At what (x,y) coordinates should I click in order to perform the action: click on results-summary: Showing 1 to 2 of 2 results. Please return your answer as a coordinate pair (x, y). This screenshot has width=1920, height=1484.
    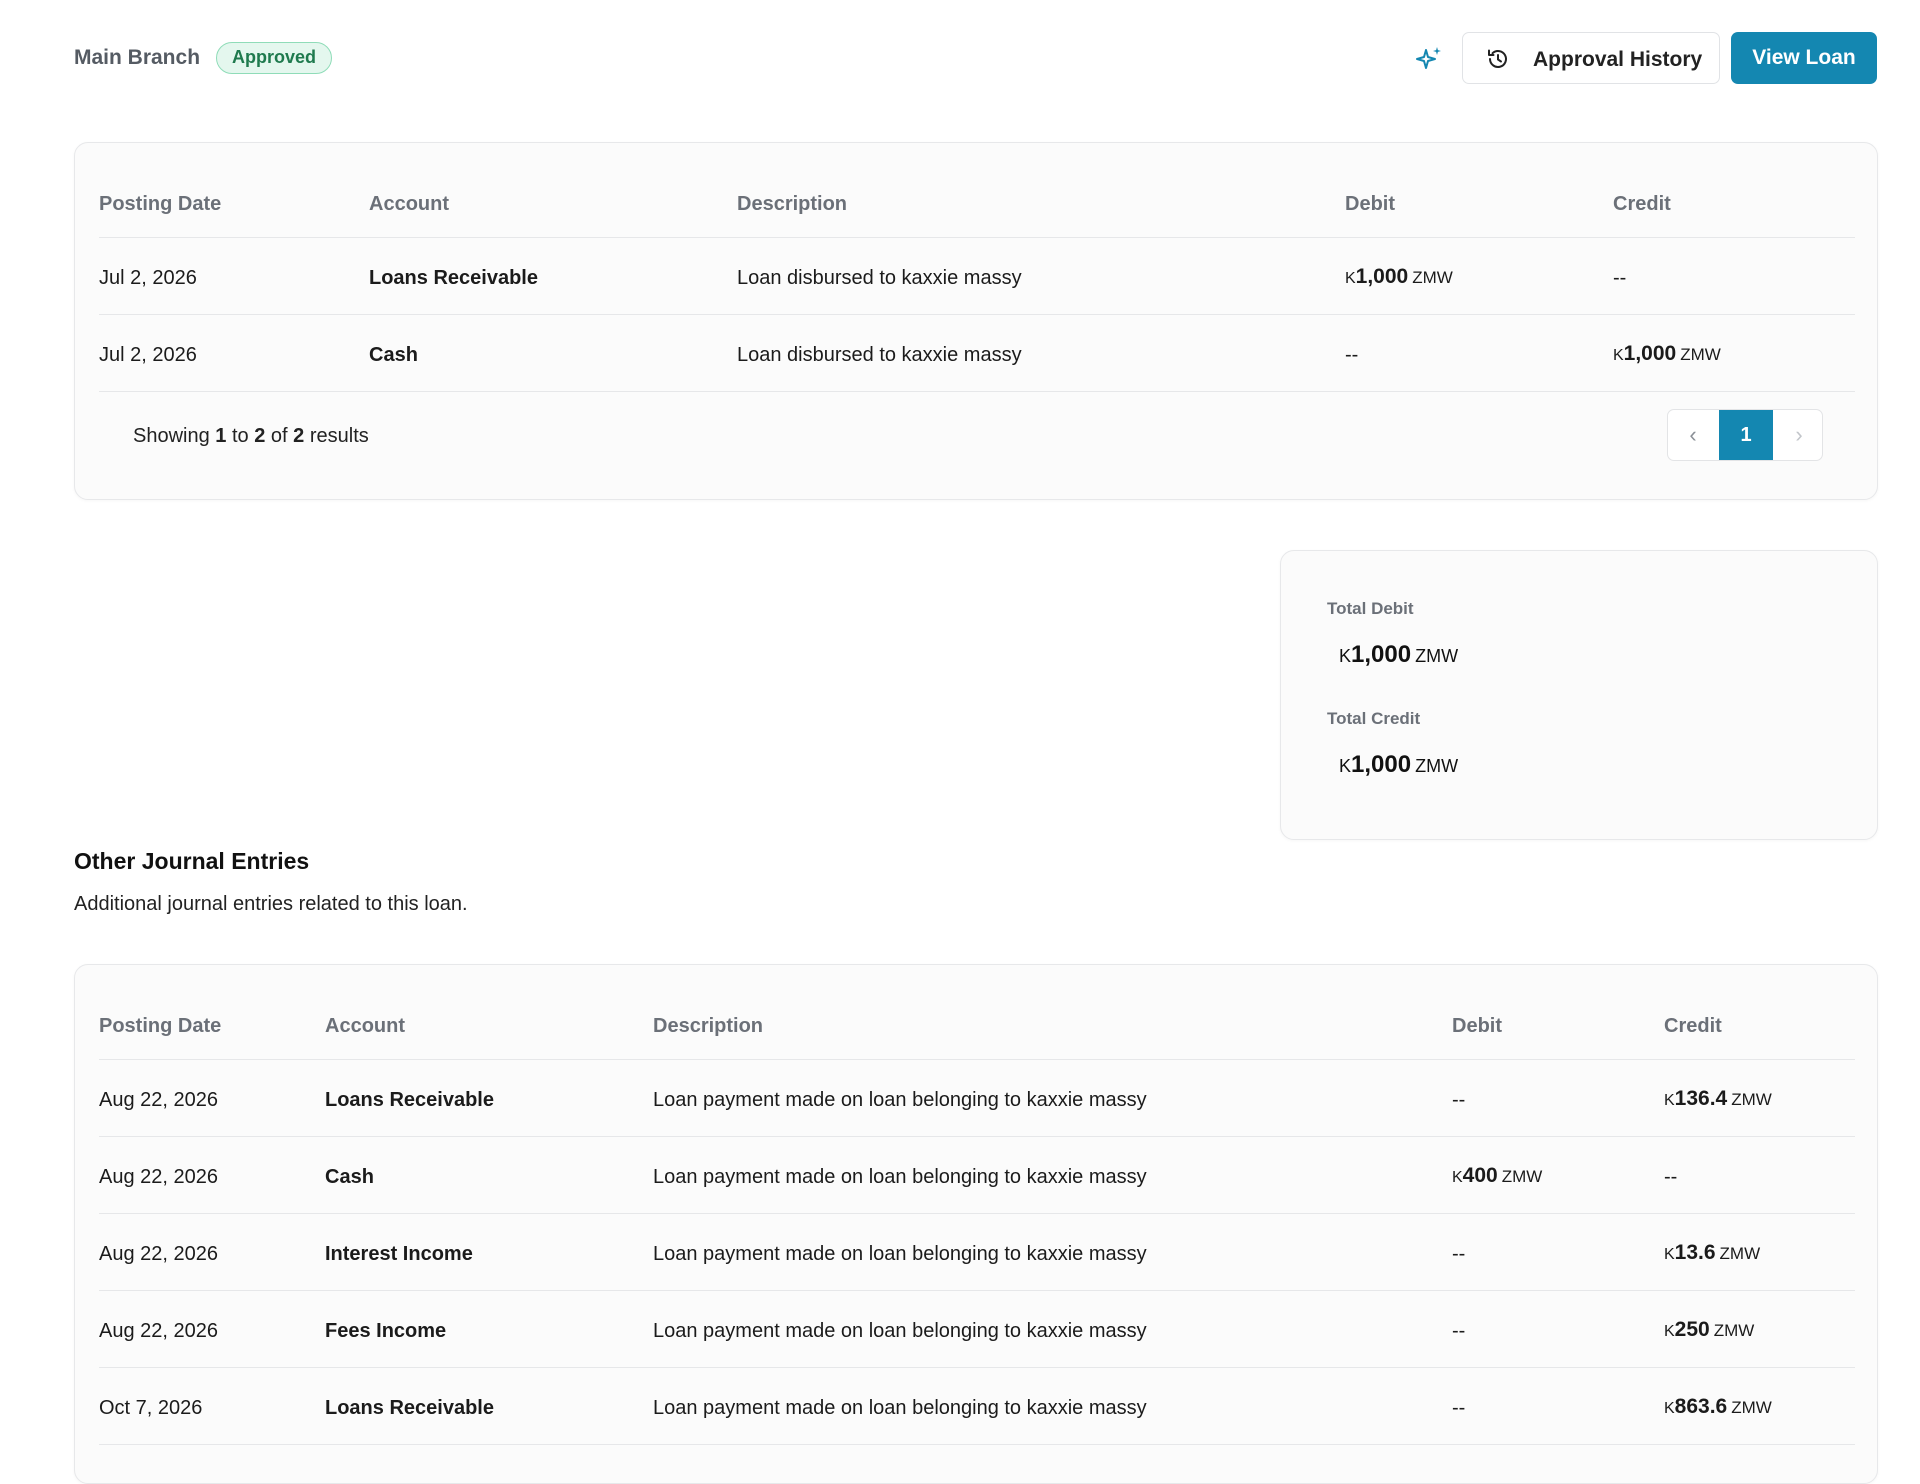
    Looking at the image, I should click on (251, 436).